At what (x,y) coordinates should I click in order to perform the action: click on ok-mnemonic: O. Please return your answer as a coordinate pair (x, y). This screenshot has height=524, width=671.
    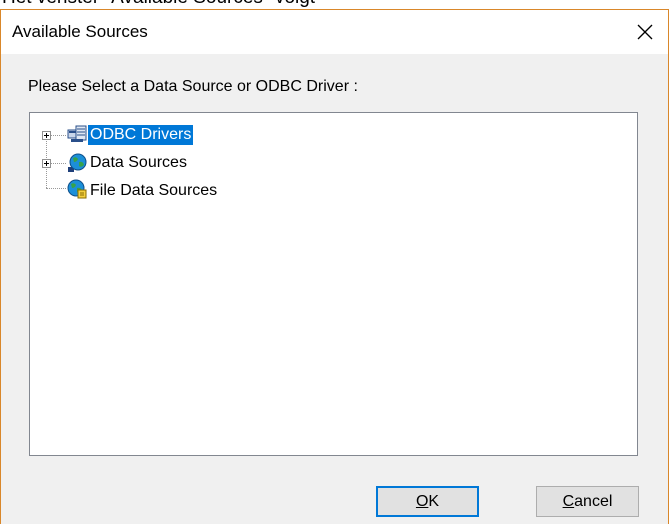
    Looking at the image, I should click on (422, 501).